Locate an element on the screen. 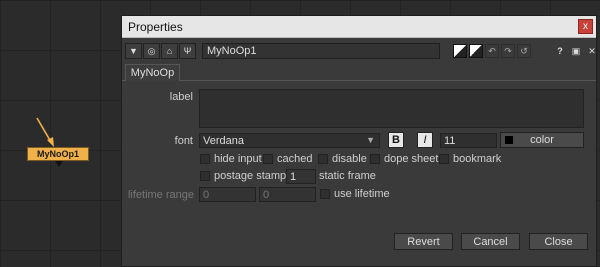 This screenshot has width=600, height=267. color-button: color is located at coordinates (542, 140).